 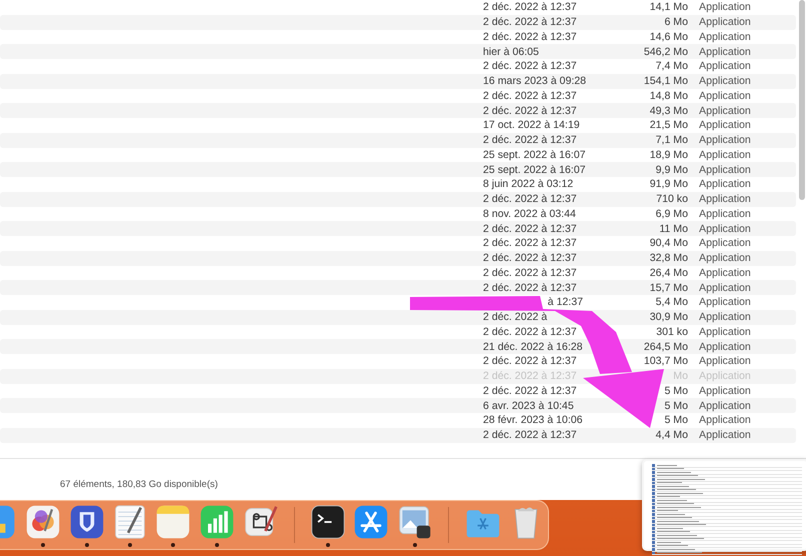 What do you see at coordinates (414, 522) in the screenshot?
I see `image-viewer-icon` at bounding box center [414, 522].